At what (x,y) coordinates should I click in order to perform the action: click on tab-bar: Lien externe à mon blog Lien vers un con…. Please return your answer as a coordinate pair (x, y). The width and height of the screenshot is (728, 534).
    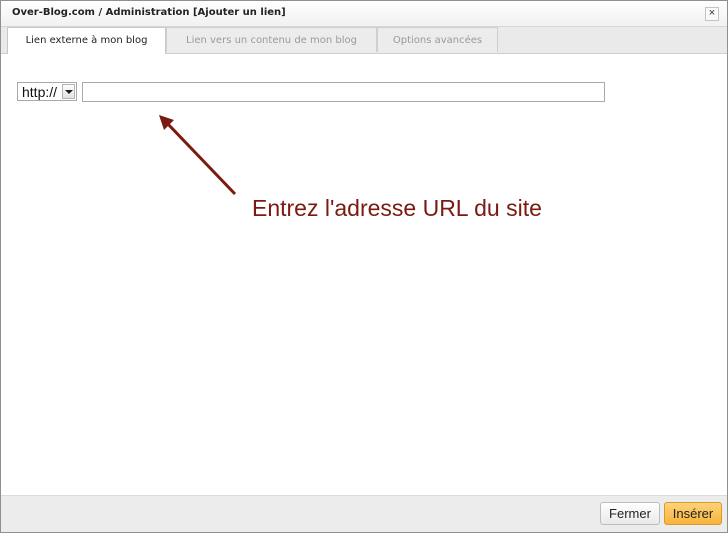
    Looking at the image, I should click on (364, 40).